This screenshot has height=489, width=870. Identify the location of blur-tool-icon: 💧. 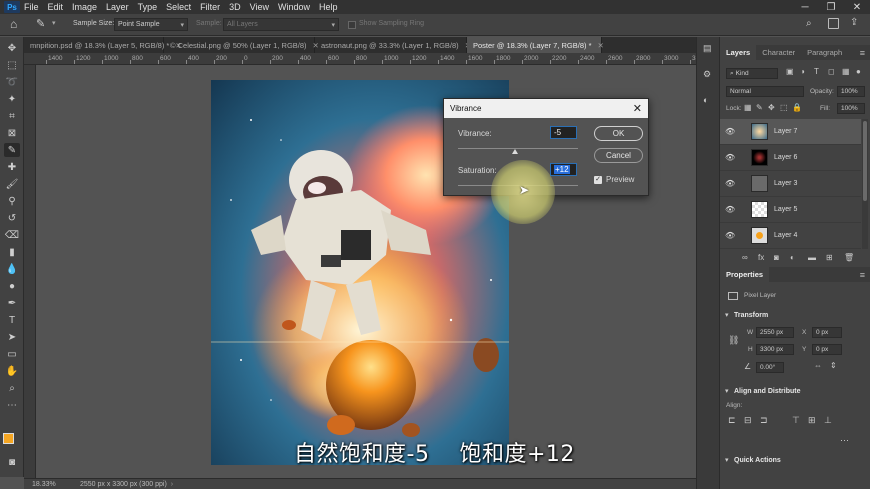
(12, 269).